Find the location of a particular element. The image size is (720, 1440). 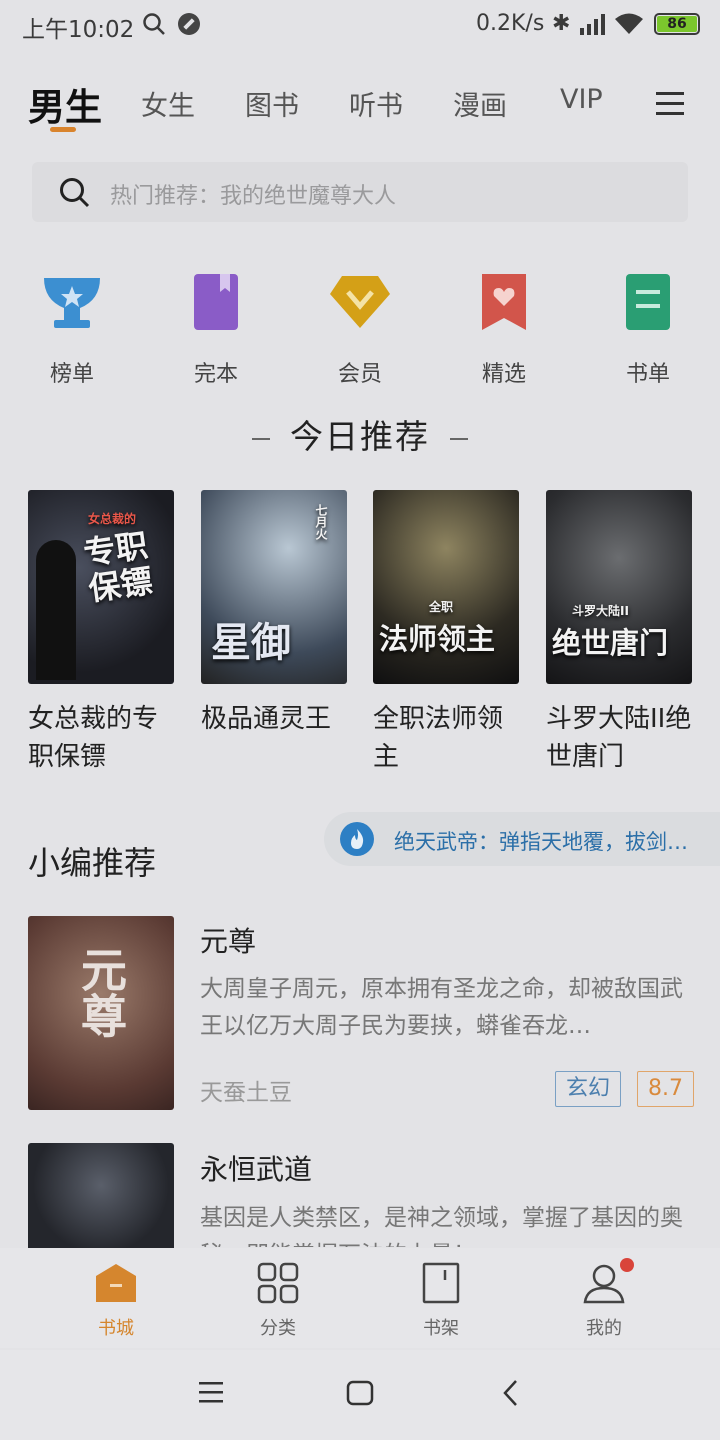

wifi-icon is located at coordinates (629, 23).